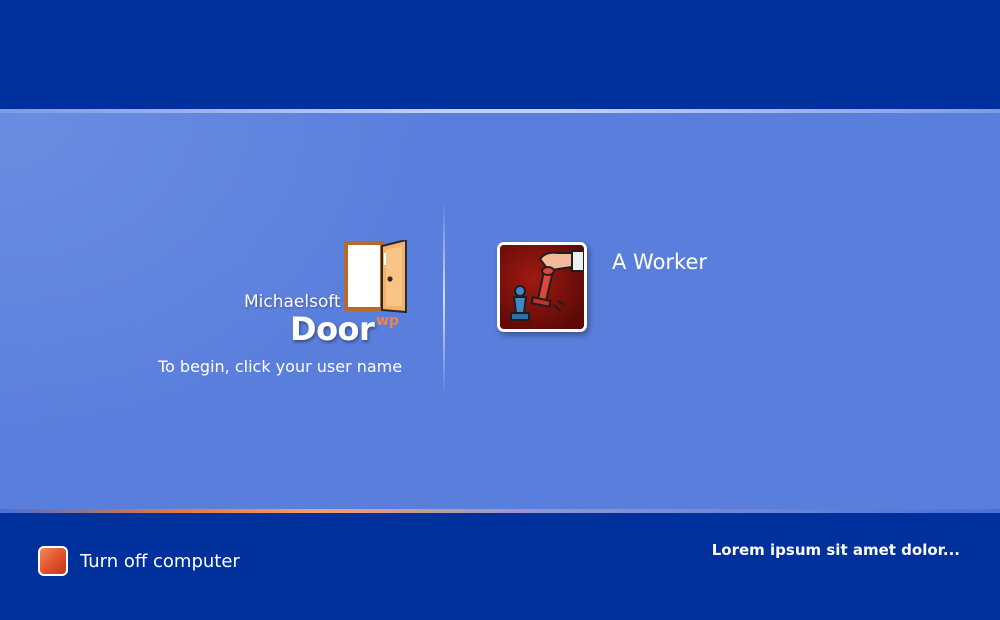 The image size is (1000, 620). I want to click on chess-knockdown-icon, so click(542, 287).